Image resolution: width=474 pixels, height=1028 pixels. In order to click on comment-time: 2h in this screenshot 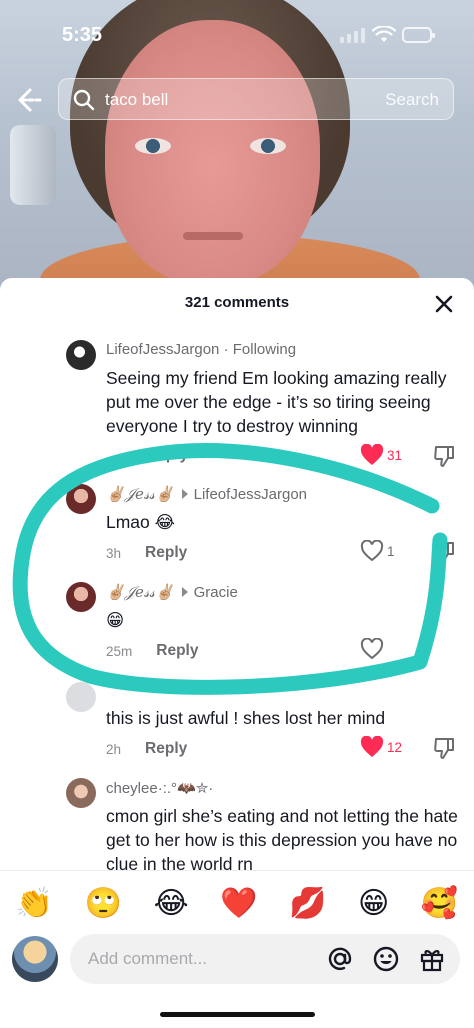, I will do `click(114, 749)`.